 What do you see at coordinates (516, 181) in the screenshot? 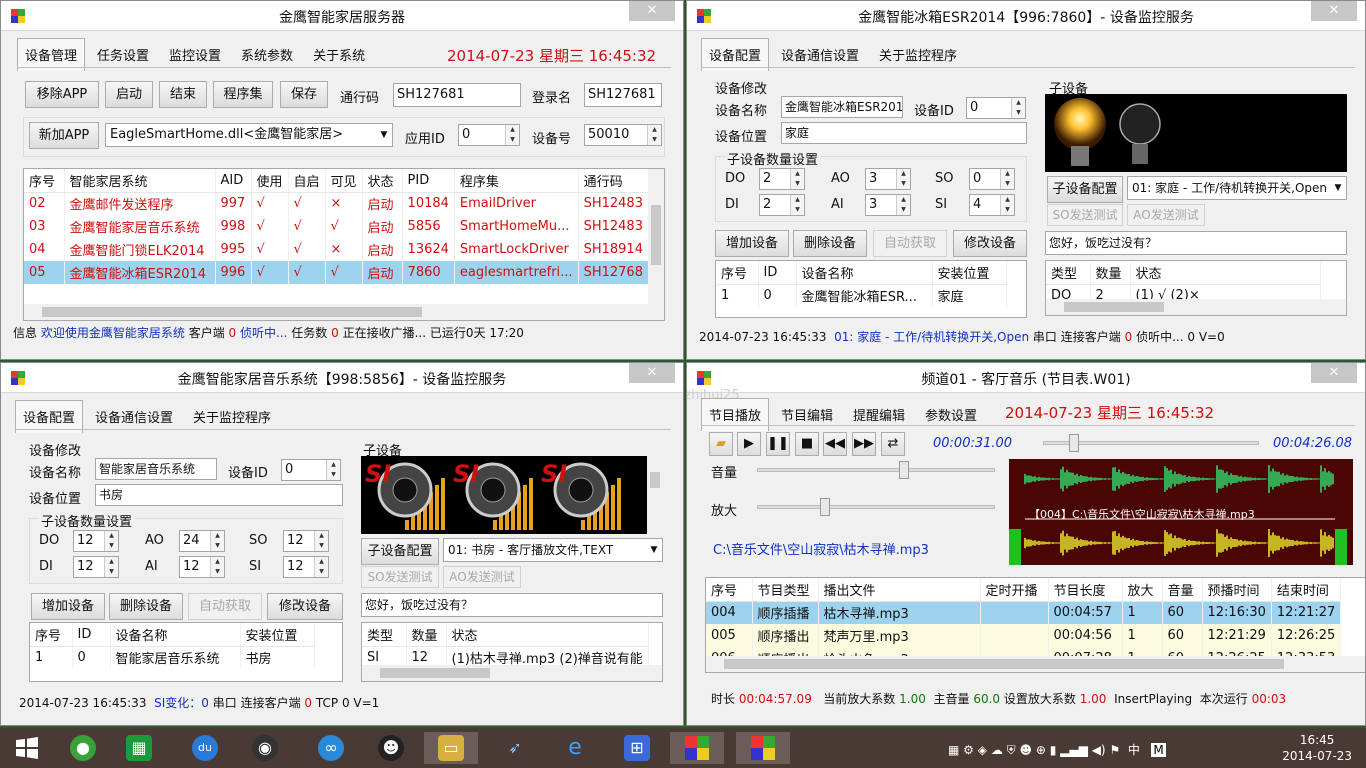
I see `column-header: 程序集` at bounding box center [516, 181].